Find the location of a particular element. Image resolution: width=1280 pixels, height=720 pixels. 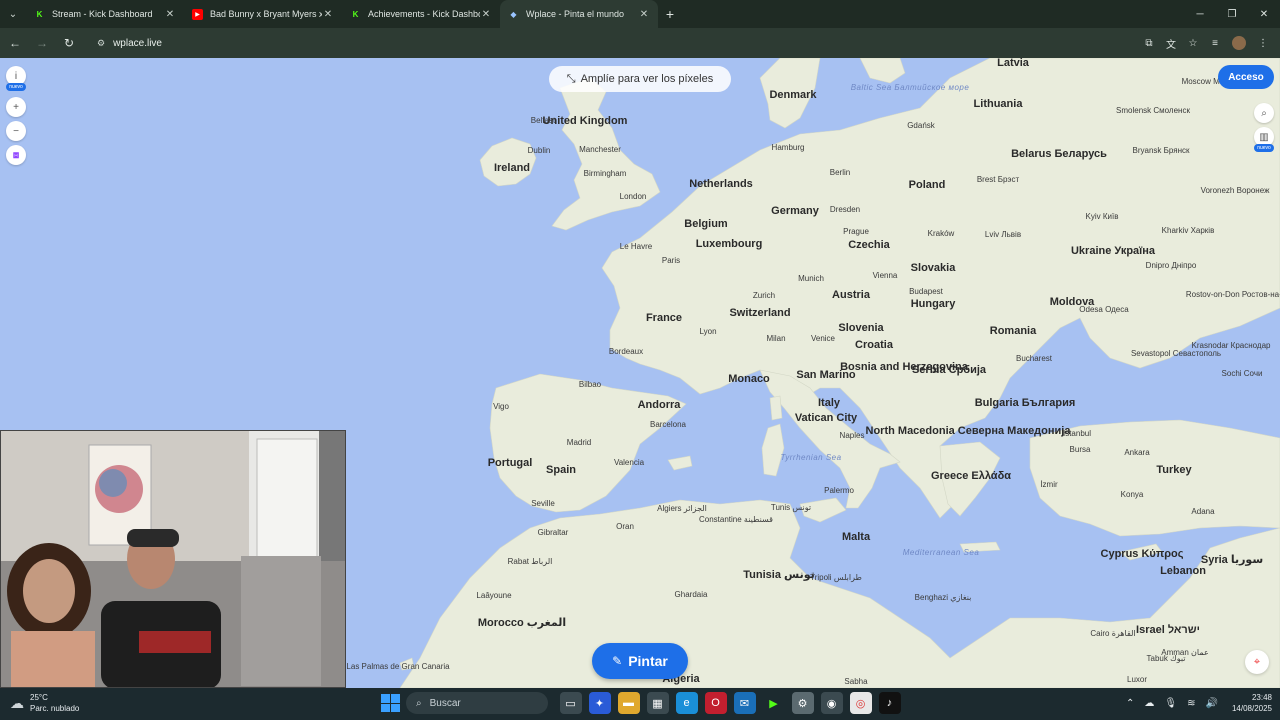

city-label: Tunis تونس is located at coordinates (791, 507).